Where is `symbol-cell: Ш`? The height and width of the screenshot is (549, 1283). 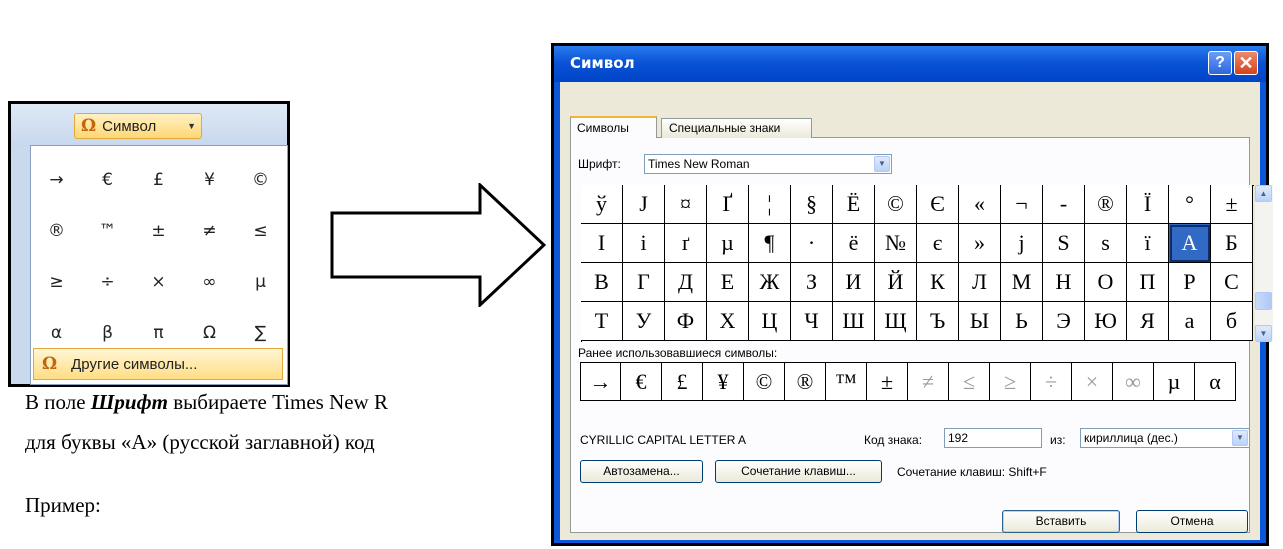 symbol-cell: Ш is located at coordinates (854, 321).